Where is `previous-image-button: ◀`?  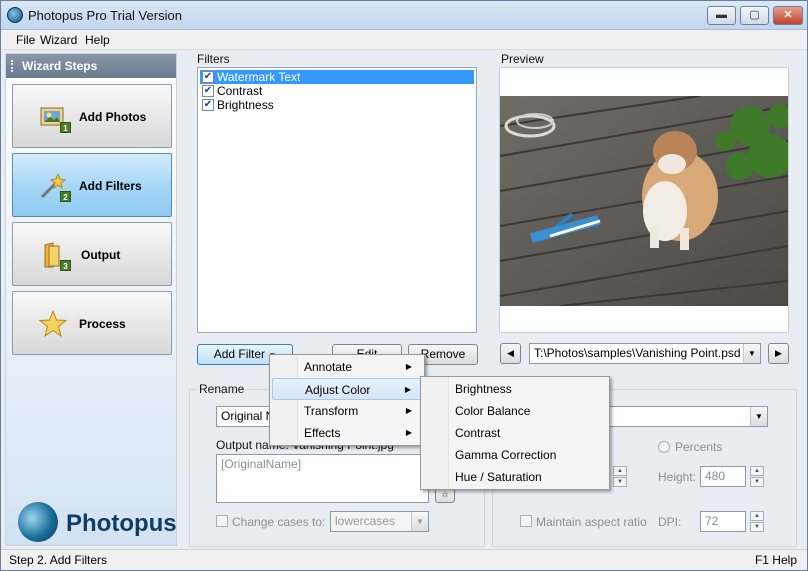 previous-image-button: ◀ is located at coordinates (510, 353).